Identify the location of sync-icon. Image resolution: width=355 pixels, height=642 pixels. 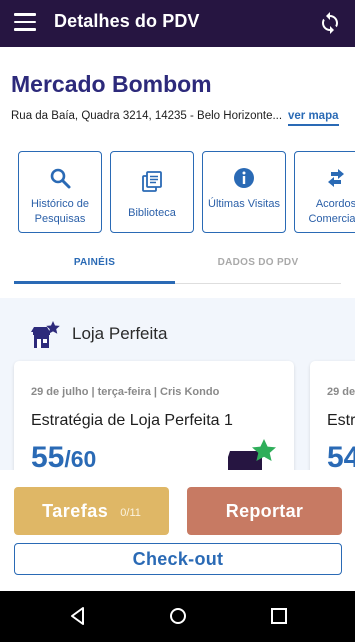
(330, 23).